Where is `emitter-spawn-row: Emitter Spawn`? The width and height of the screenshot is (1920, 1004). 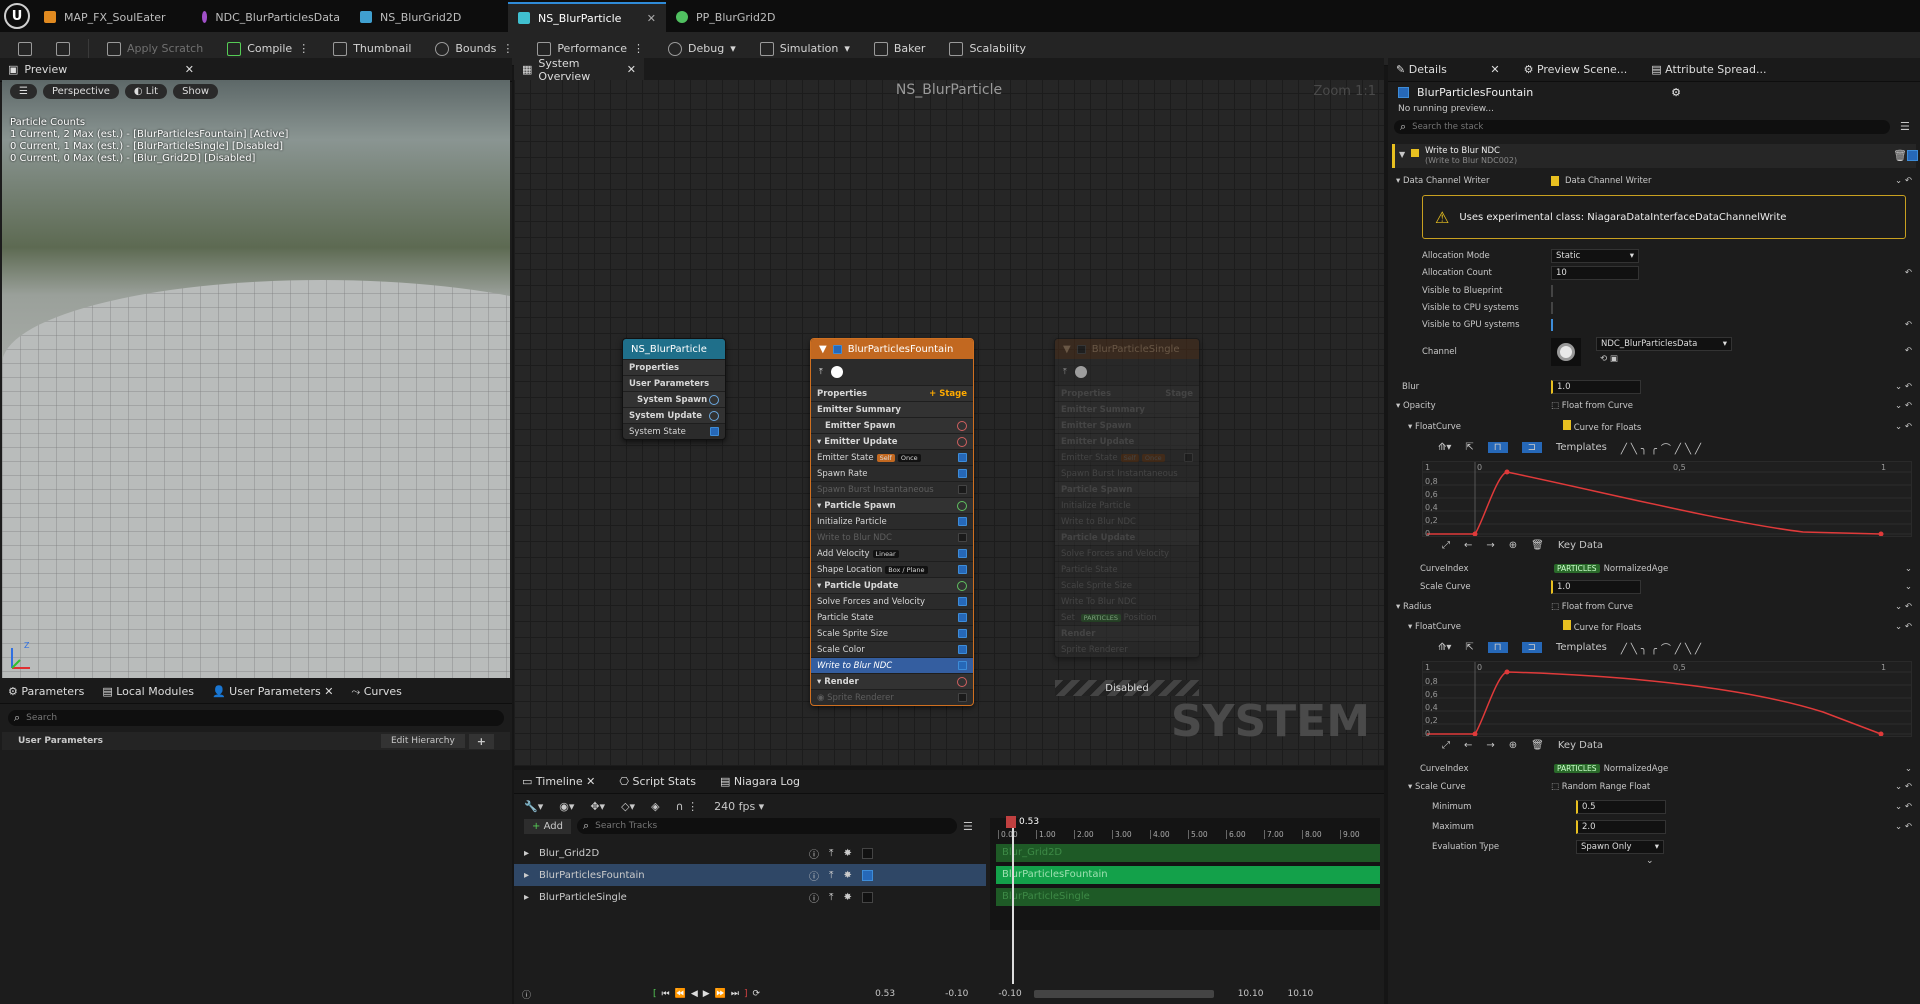 emitter-spawn-row: Emitter Spawn is located at coordinates (892, 425).